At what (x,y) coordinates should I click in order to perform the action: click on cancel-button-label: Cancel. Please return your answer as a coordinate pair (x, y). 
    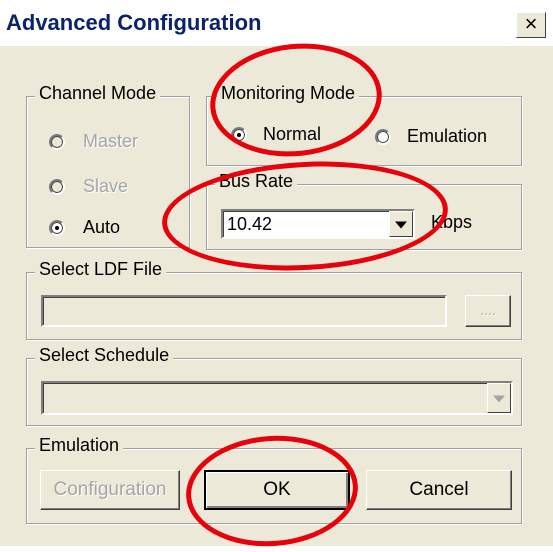
    Looking at the image, I should click on (439, 489).